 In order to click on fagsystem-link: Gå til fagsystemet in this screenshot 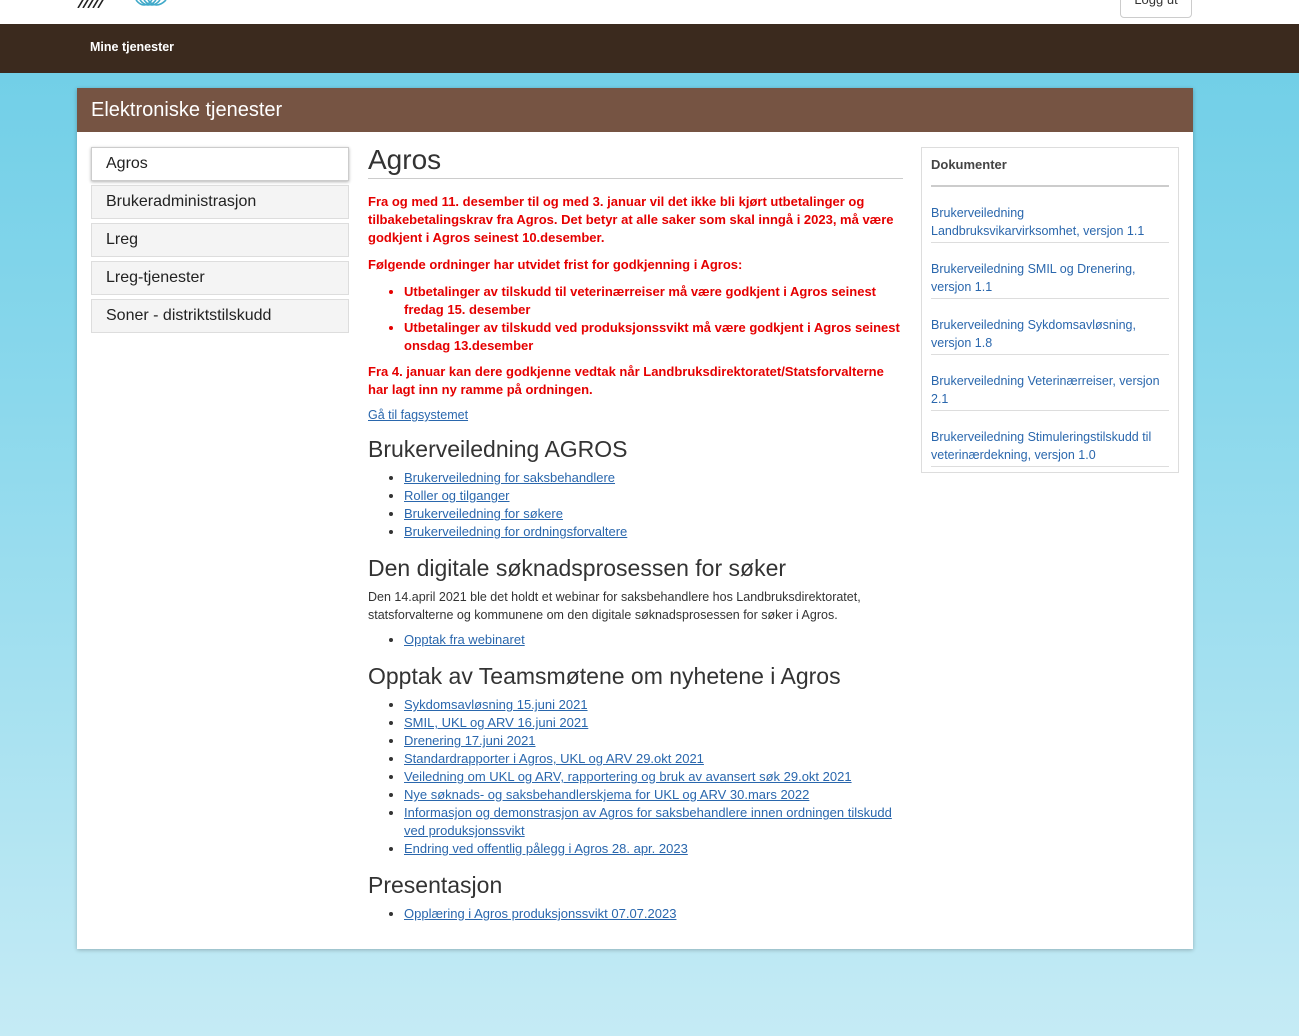, I will do `click(418, 415)`.